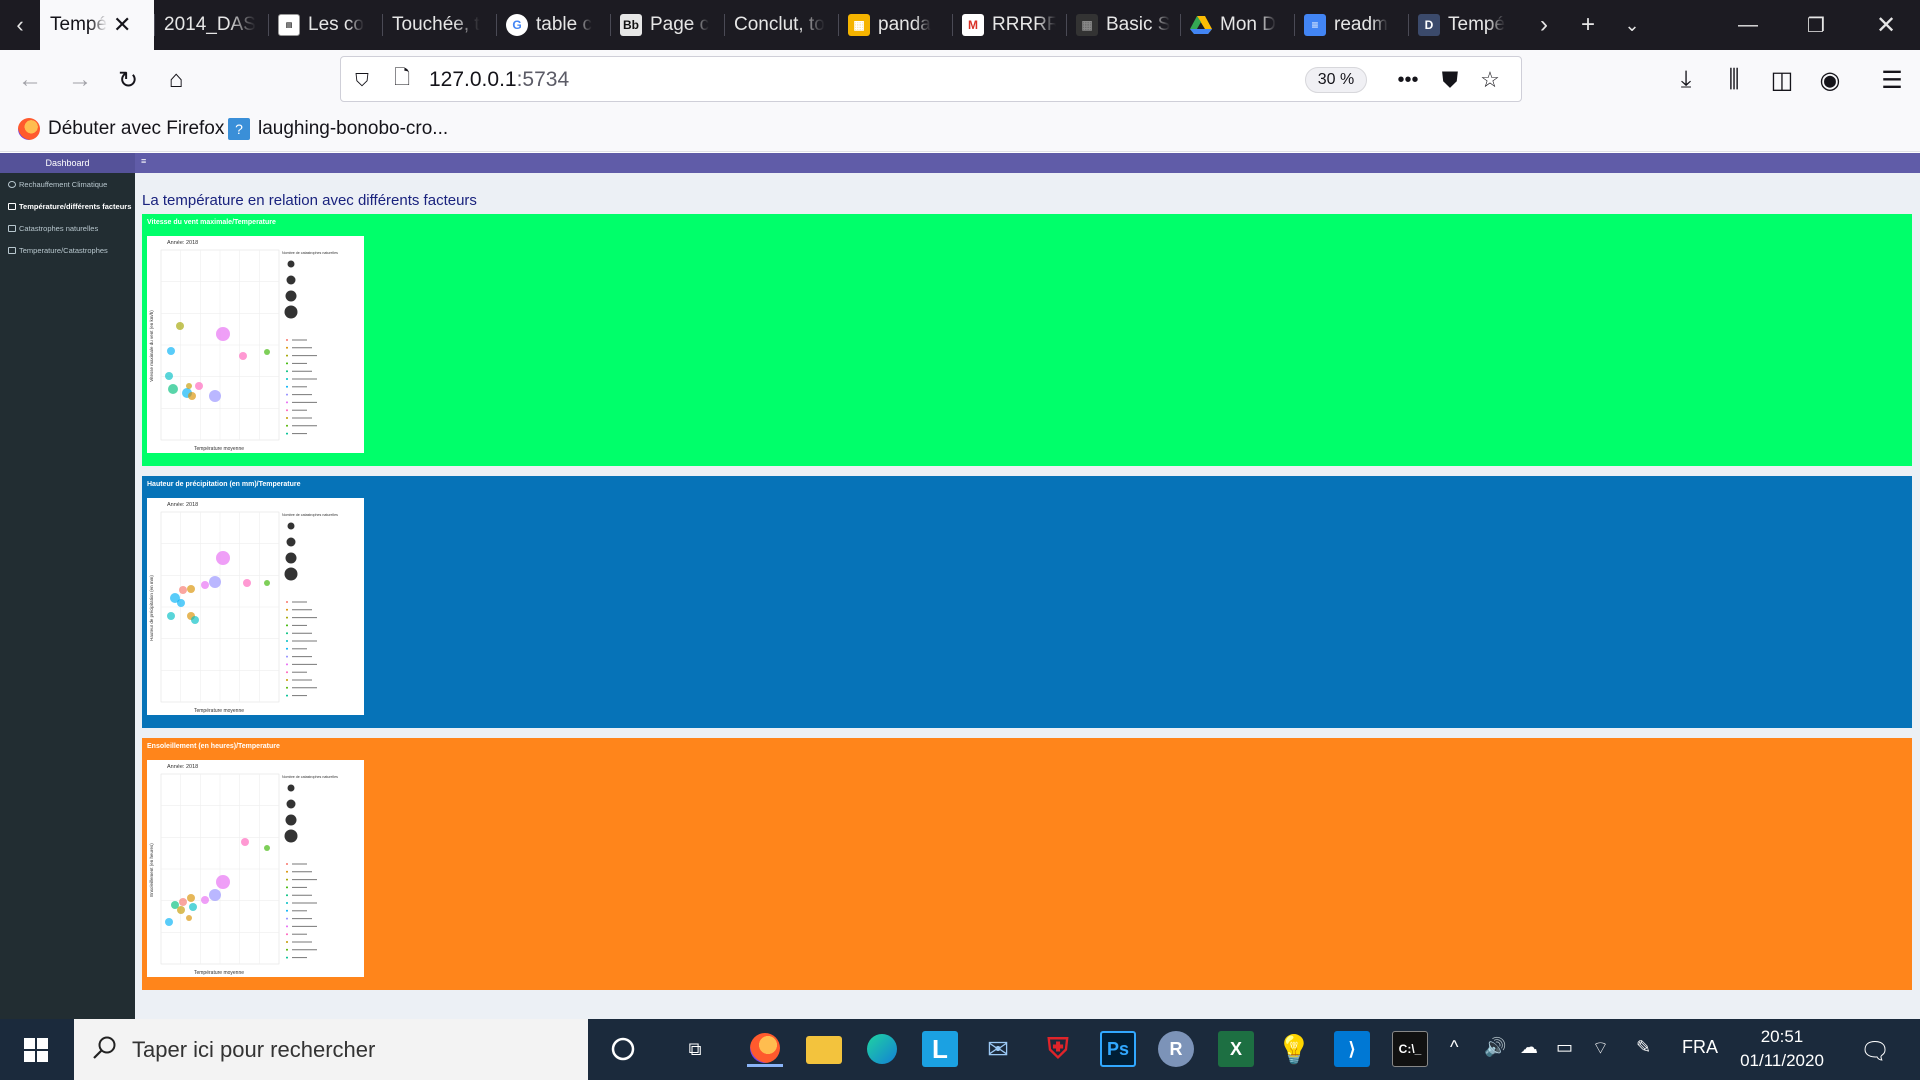  Describe the element at coordinates (63, 184) in the screenshot. I see `sidebar-item-label: Rechauffement Climatique` at that location.